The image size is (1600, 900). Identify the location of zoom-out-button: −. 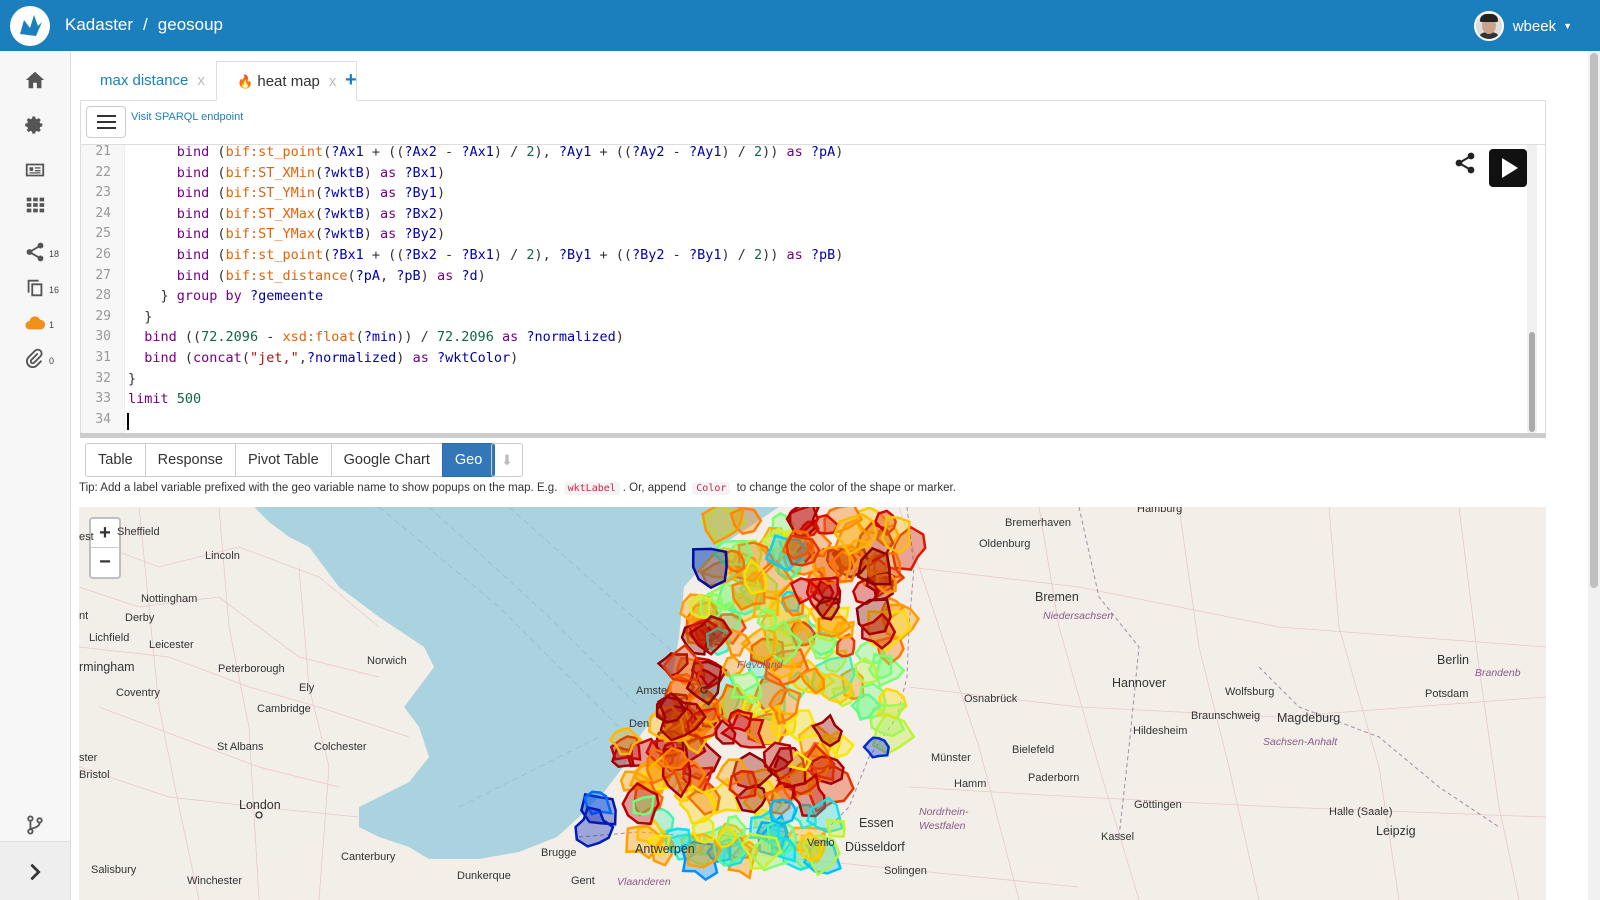
(105, 562).